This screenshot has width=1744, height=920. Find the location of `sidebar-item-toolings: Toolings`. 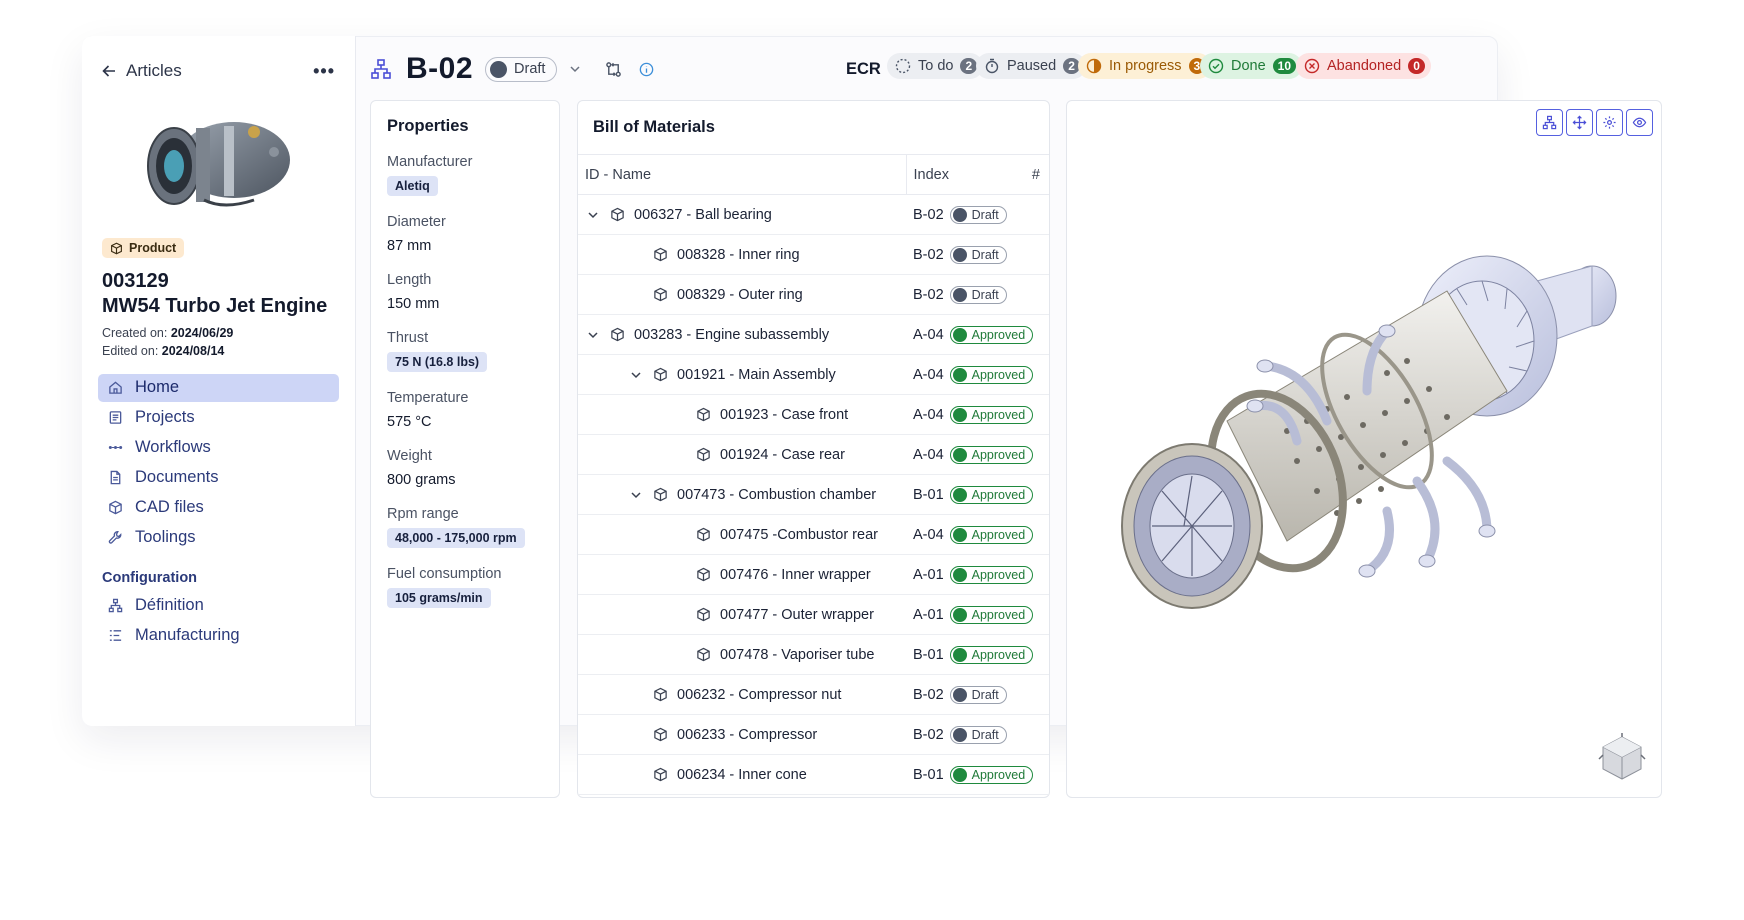

sidebar-item-toolings: Toolings is located at coordinates (218, 538).